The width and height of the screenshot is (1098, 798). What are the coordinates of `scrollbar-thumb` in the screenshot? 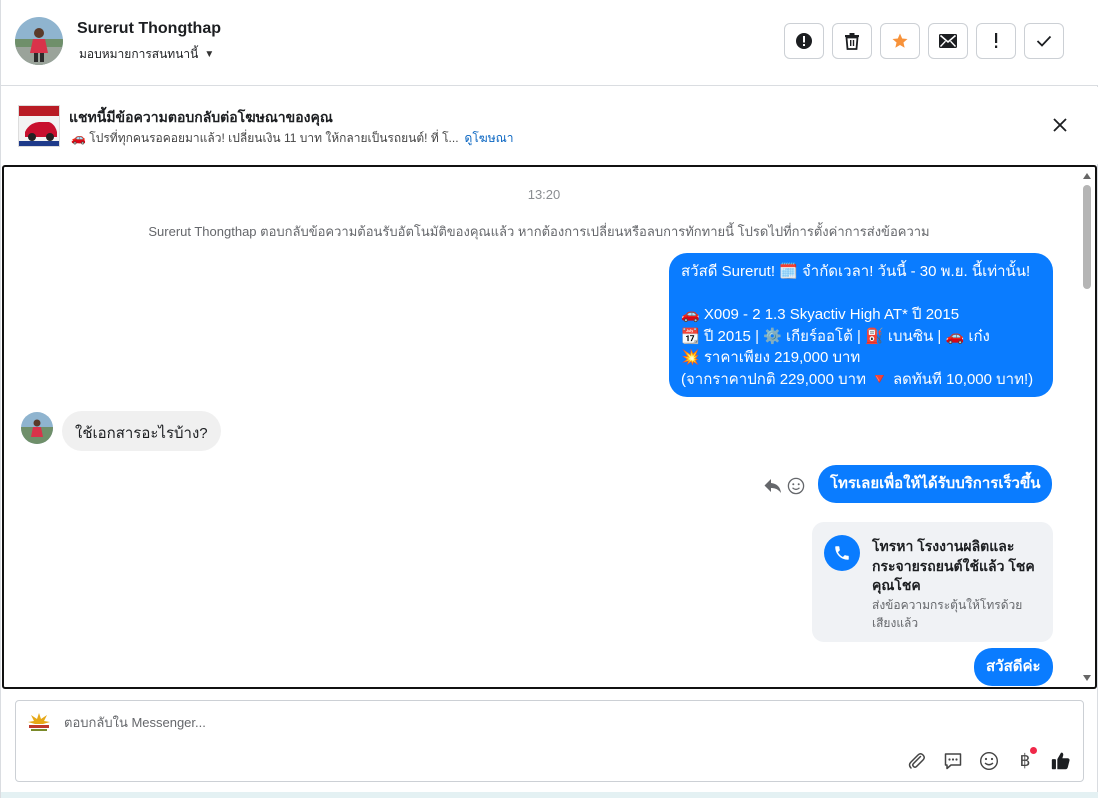 It's located at (1087, 237).